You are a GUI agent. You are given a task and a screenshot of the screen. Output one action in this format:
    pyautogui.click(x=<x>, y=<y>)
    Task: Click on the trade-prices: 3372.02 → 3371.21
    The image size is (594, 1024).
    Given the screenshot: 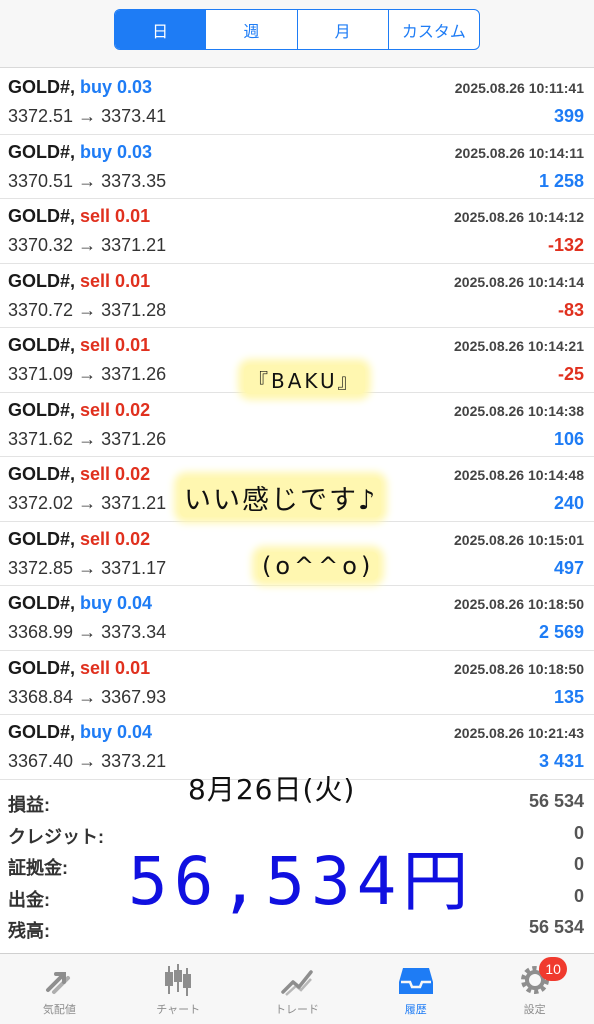 What is the action you would take?
    pyautogui.click(x=87, y=503)
    